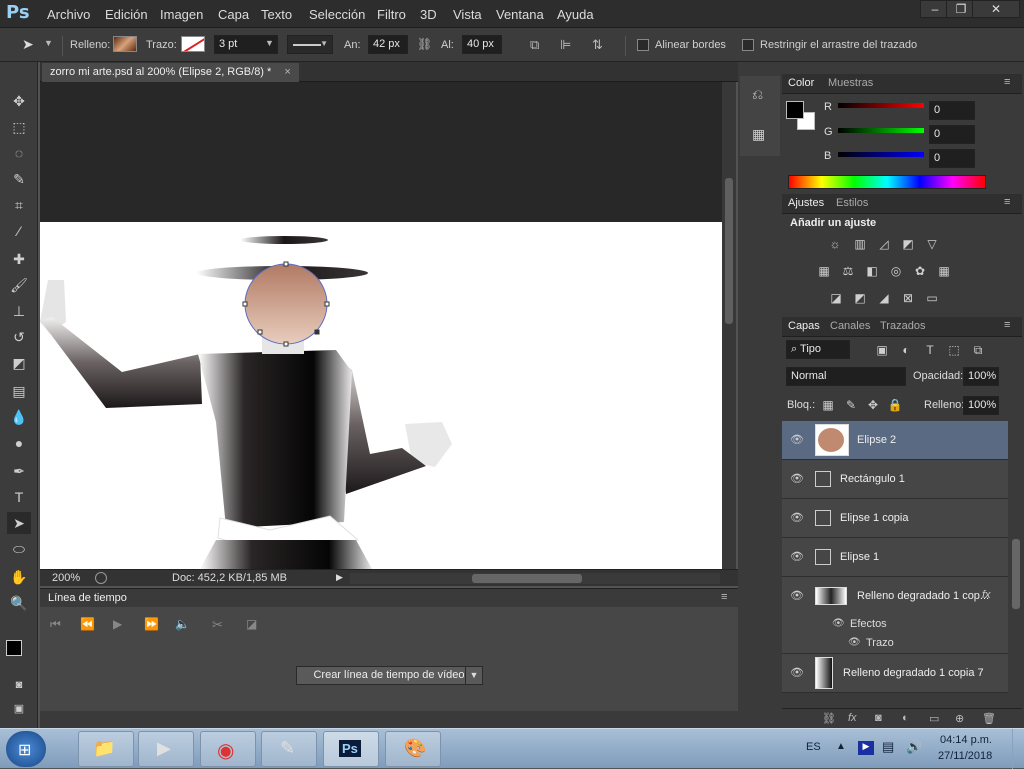  I want to click on fill-swatch, so click(125, 44).